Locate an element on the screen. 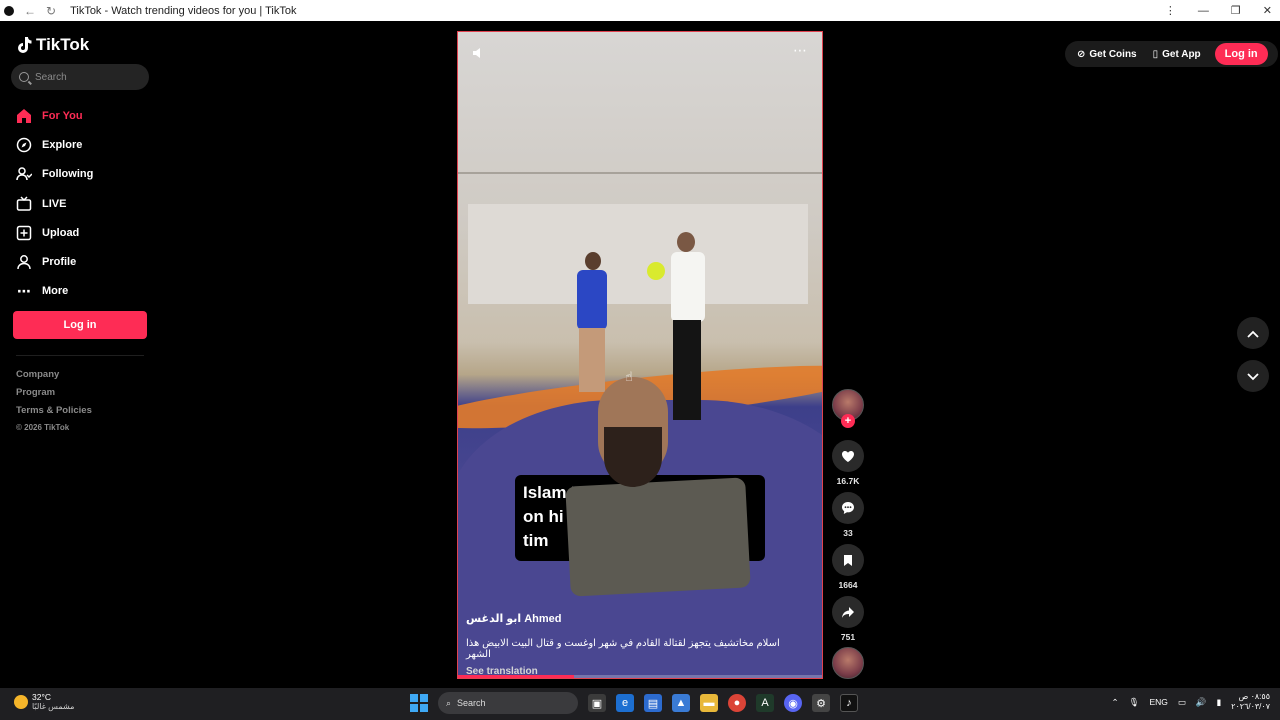  nav-item-explore: Explore is located at coordinates (54, 144).